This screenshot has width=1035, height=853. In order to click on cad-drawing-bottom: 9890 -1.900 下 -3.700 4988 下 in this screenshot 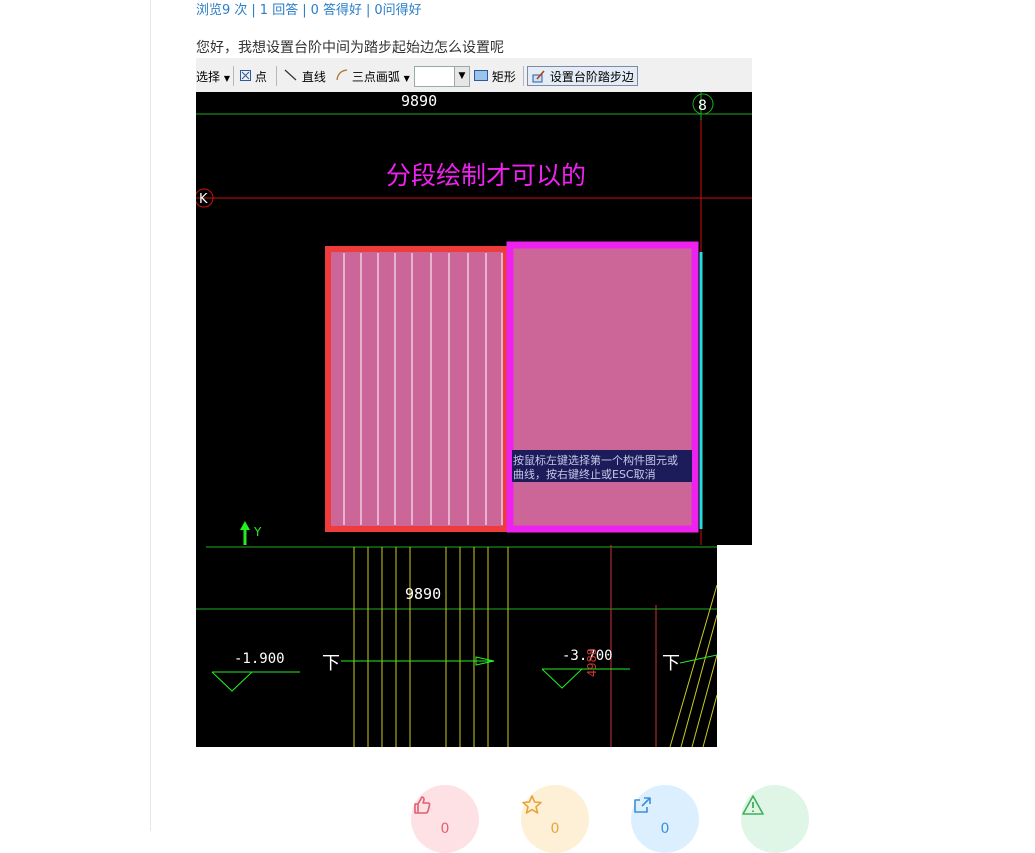, I will do `click(456, 646)`.